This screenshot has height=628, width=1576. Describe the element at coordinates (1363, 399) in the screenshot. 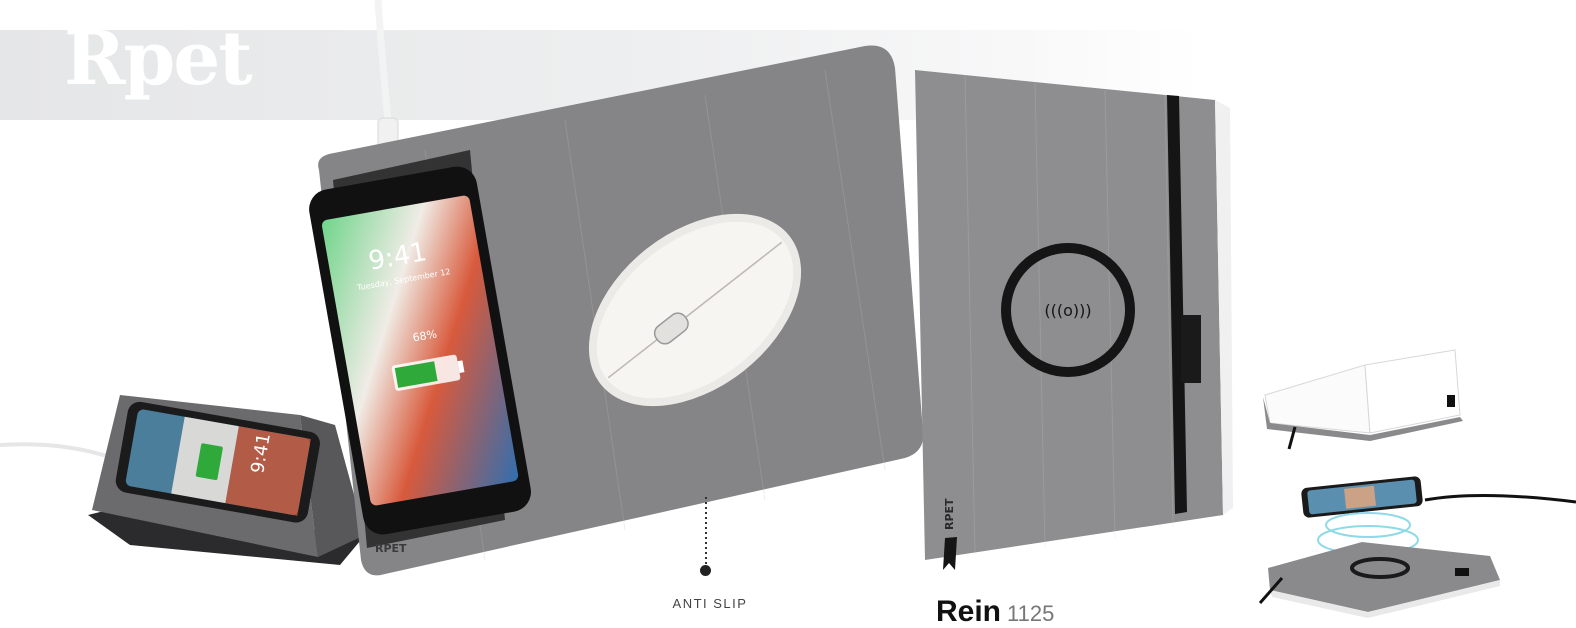

I see `open-notebook-image` at that location.